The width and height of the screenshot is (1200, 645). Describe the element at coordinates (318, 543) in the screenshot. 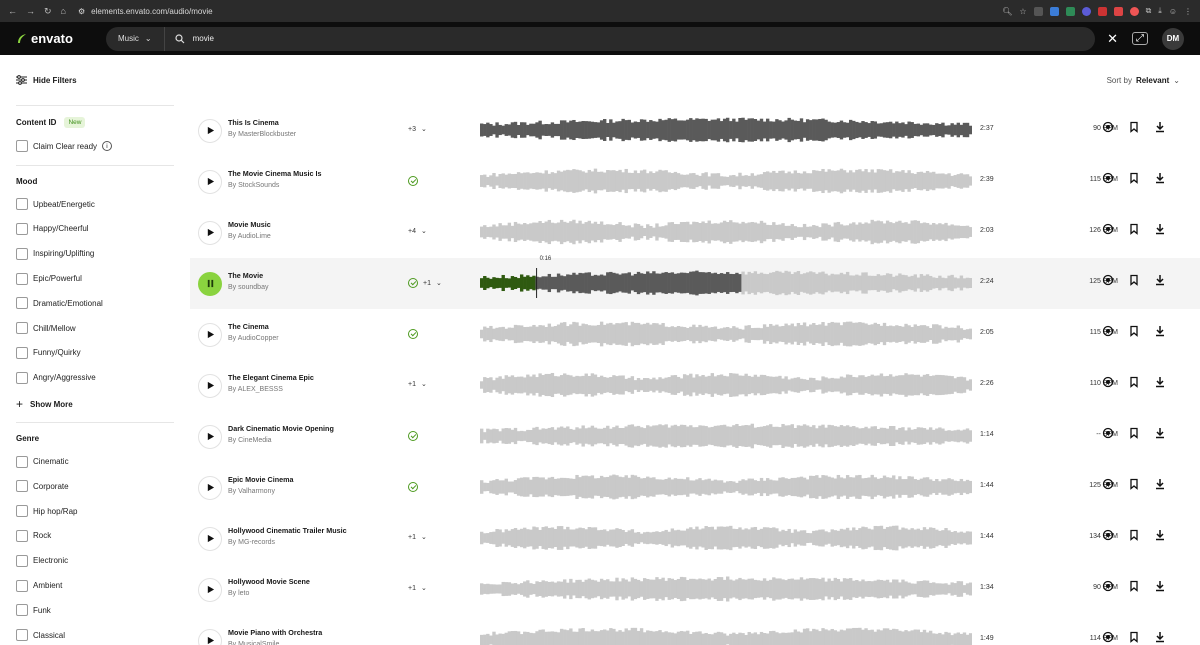

I see `track-author: By MG-records` at that location.